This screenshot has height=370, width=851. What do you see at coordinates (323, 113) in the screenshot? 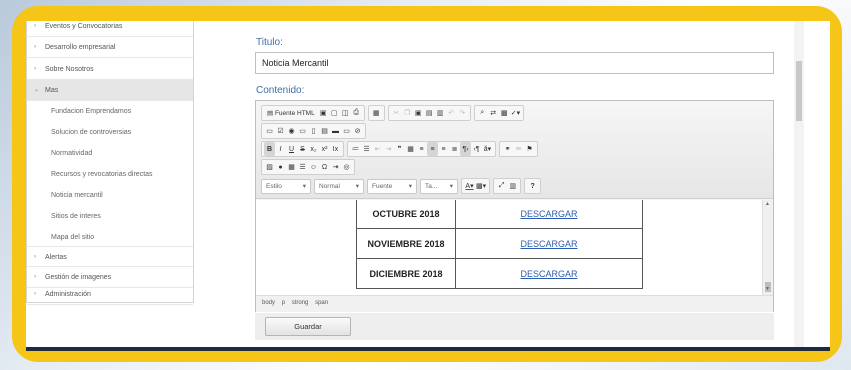
I see `save-icon: ▣` at bounding box center [323, 113].